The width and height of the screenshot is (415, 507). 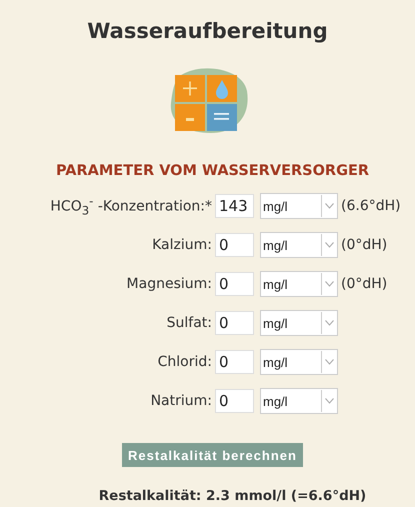 I want to click on field-label: Sulfat:, so click(x=189, y=323).